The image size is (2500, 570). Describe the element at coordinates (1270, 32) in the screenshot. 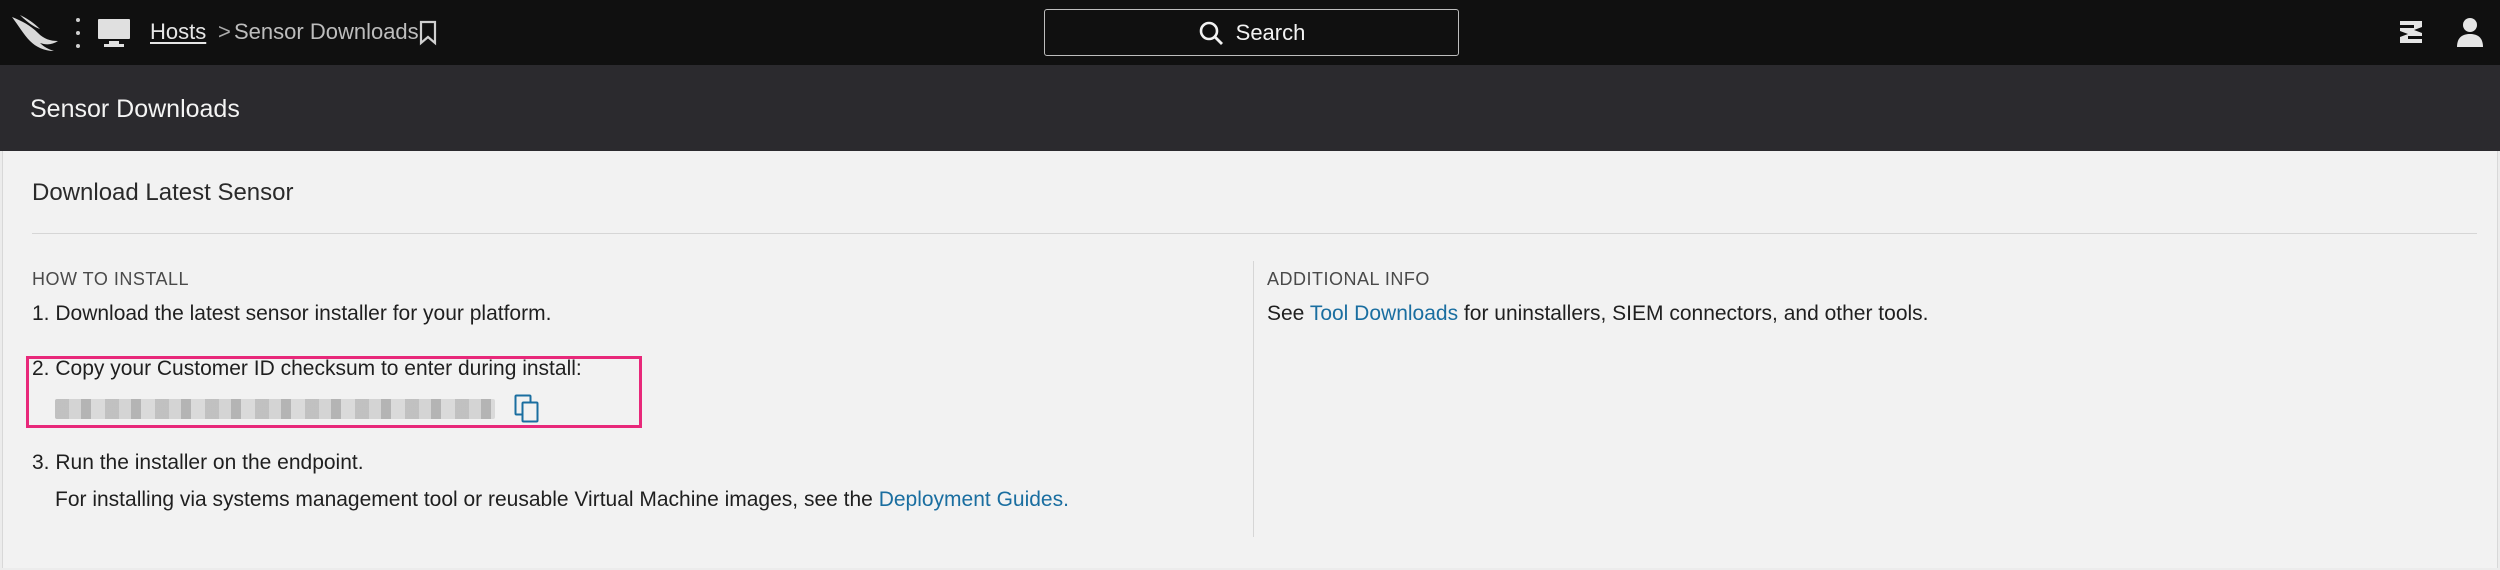

I see `search-label: Search` at that location.